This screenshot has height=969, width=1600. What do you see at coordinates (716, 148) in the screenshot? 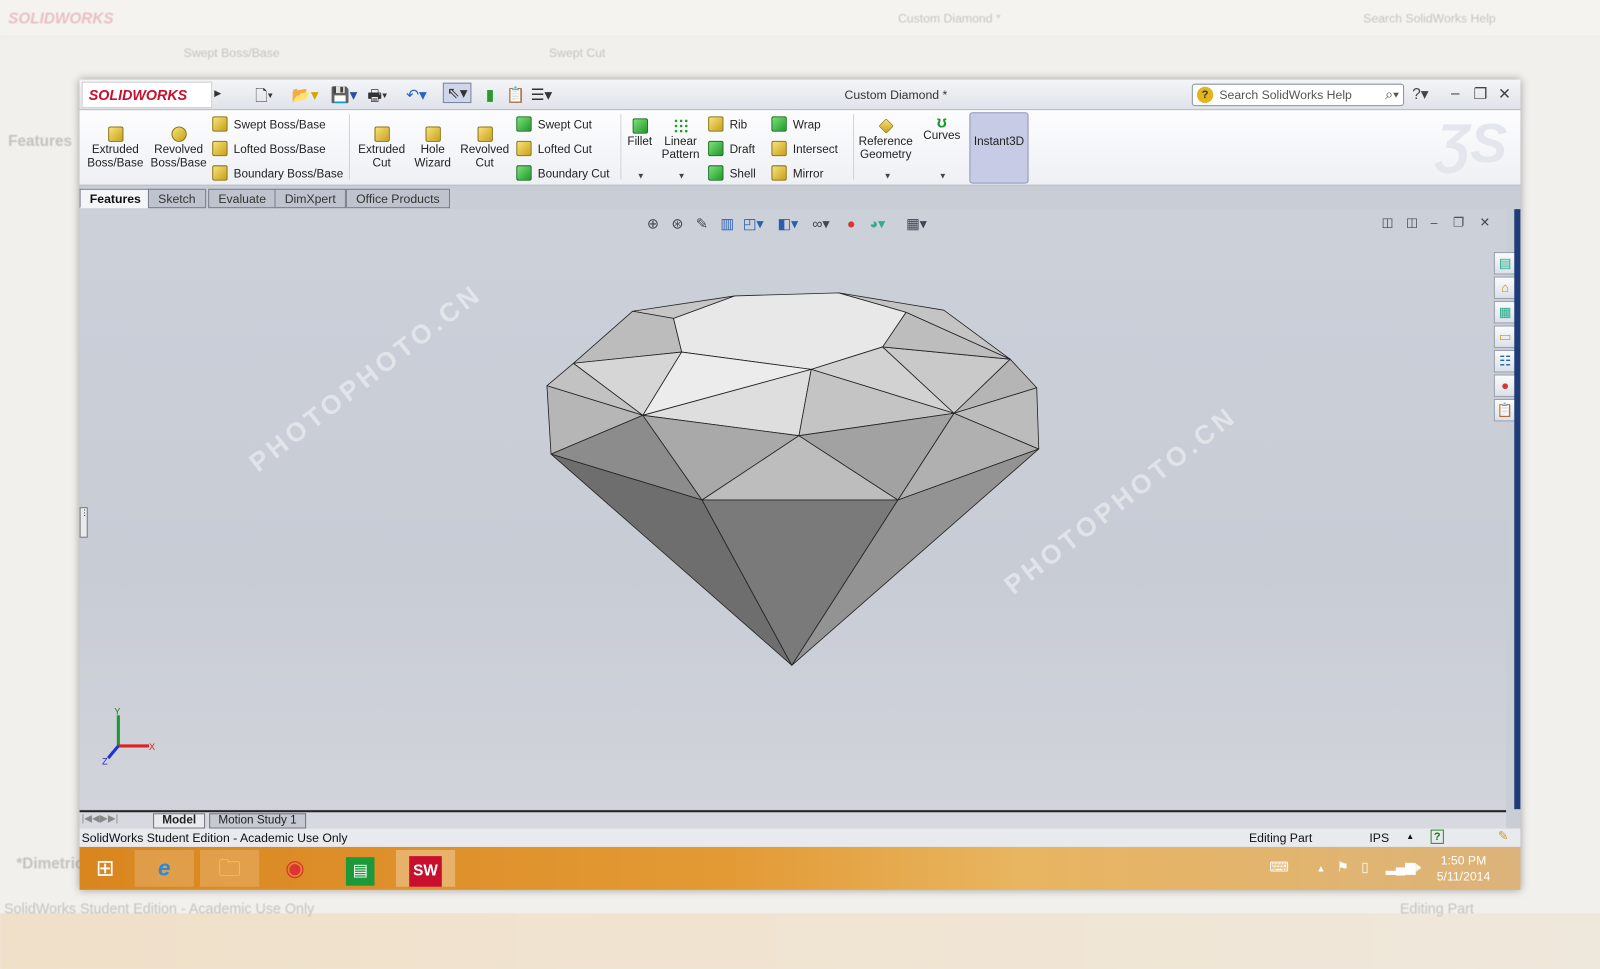
I see `draft-icon` at bounding box center [716, 148].